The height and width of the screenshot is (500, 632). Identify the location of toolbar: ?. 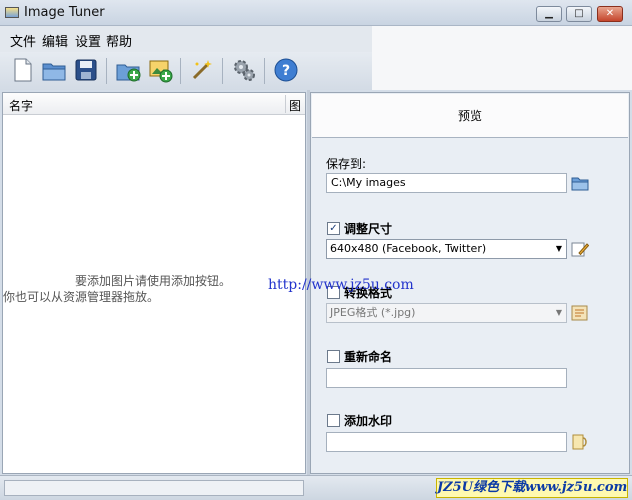
(186, 71).